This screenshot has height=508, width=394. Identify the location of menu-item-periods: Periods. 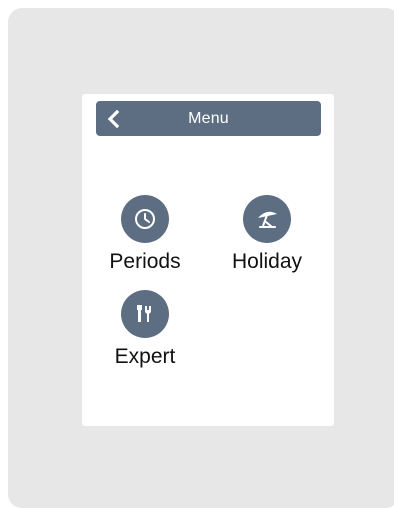
(145, 234).